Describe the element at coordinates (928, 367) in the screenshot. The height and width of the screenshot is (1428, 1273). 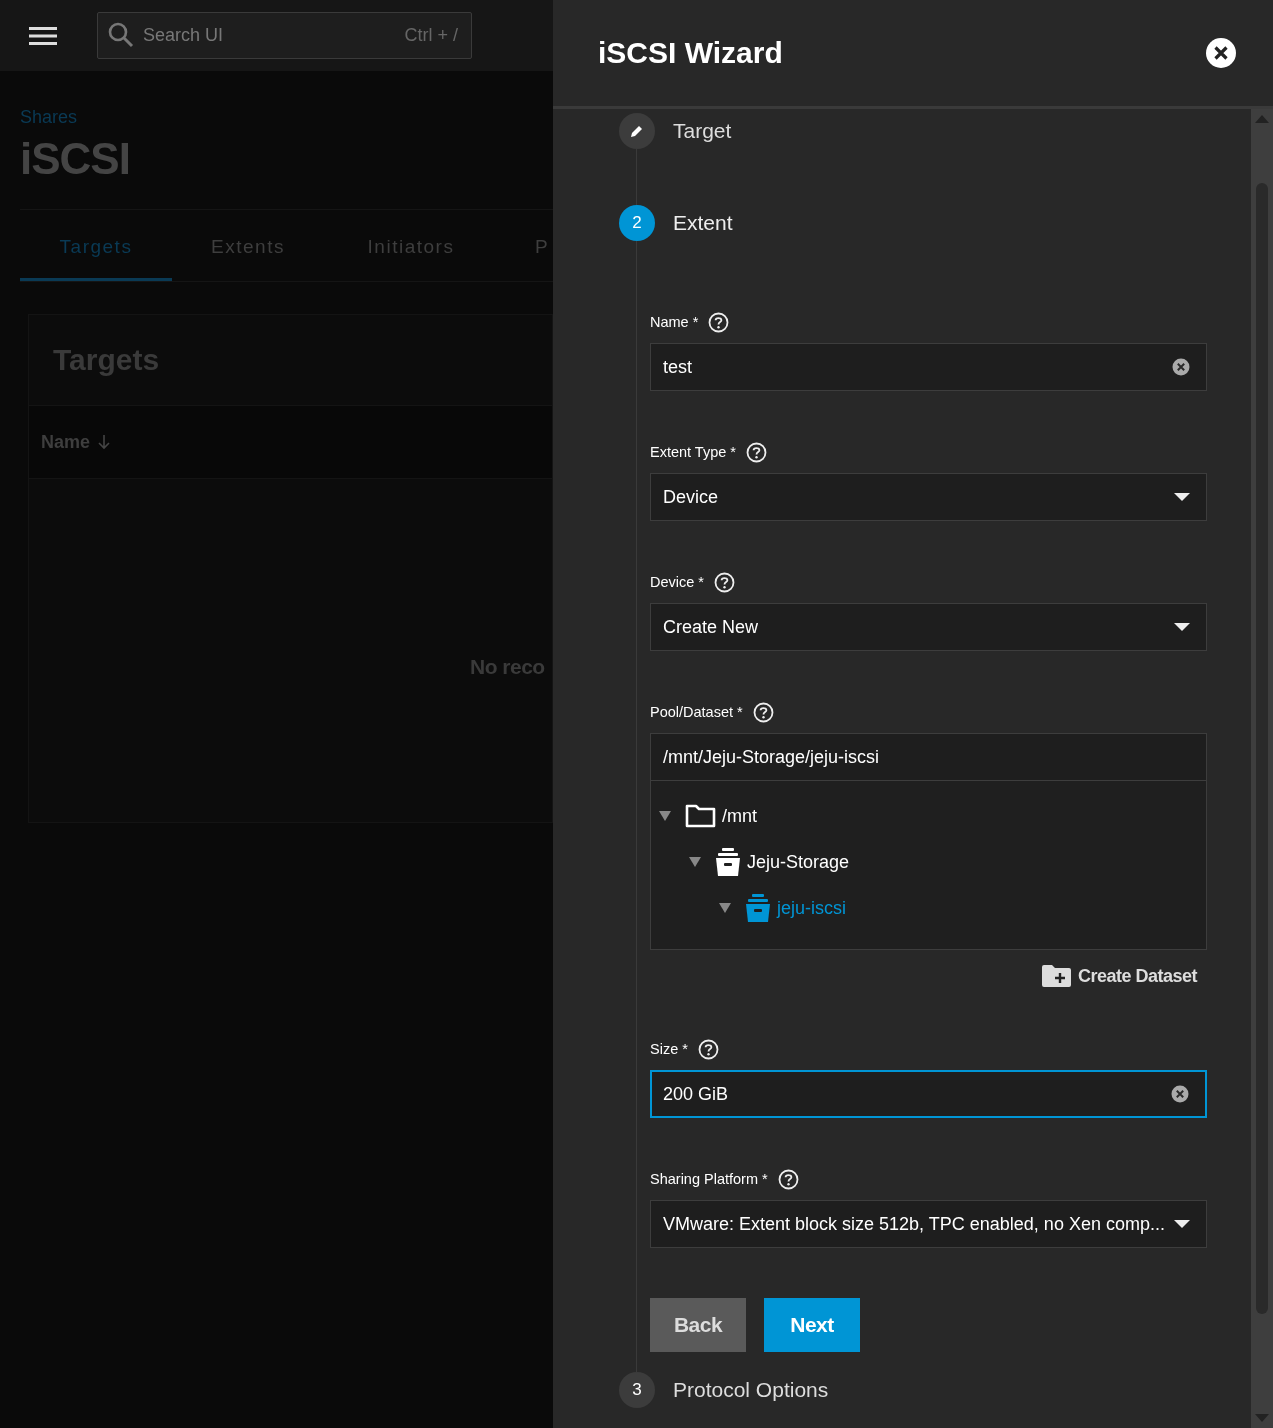
I see `input-field: test` at that location.